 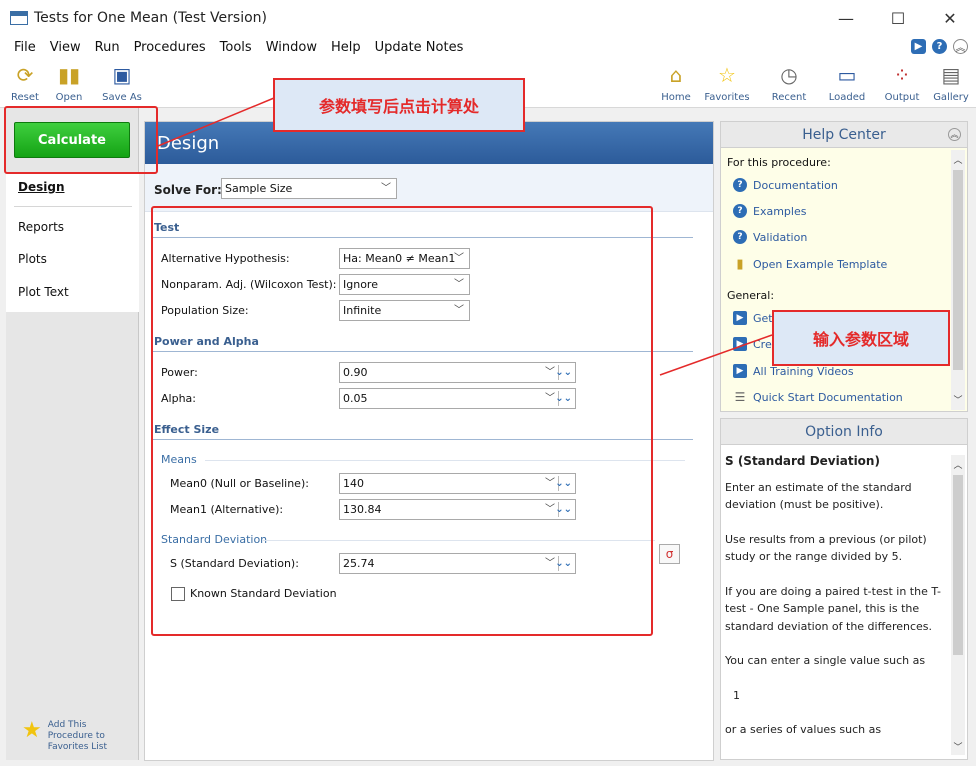 What do you see at coordinates (740, 264) in the screenshot?
I see `folder-icon: ▮` at bounding box center [740, 264].